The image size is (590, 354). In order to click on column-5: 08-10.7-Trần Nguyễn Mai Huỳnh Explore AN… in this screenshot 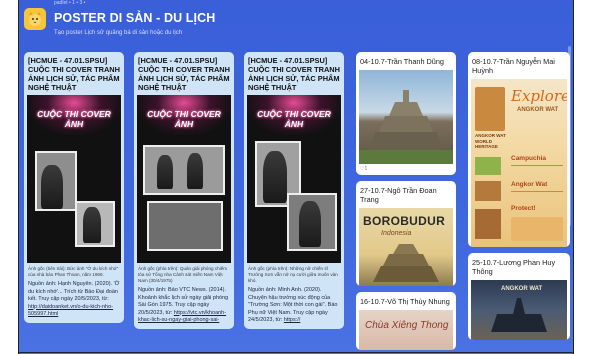, I will do `click(519, 196)`.